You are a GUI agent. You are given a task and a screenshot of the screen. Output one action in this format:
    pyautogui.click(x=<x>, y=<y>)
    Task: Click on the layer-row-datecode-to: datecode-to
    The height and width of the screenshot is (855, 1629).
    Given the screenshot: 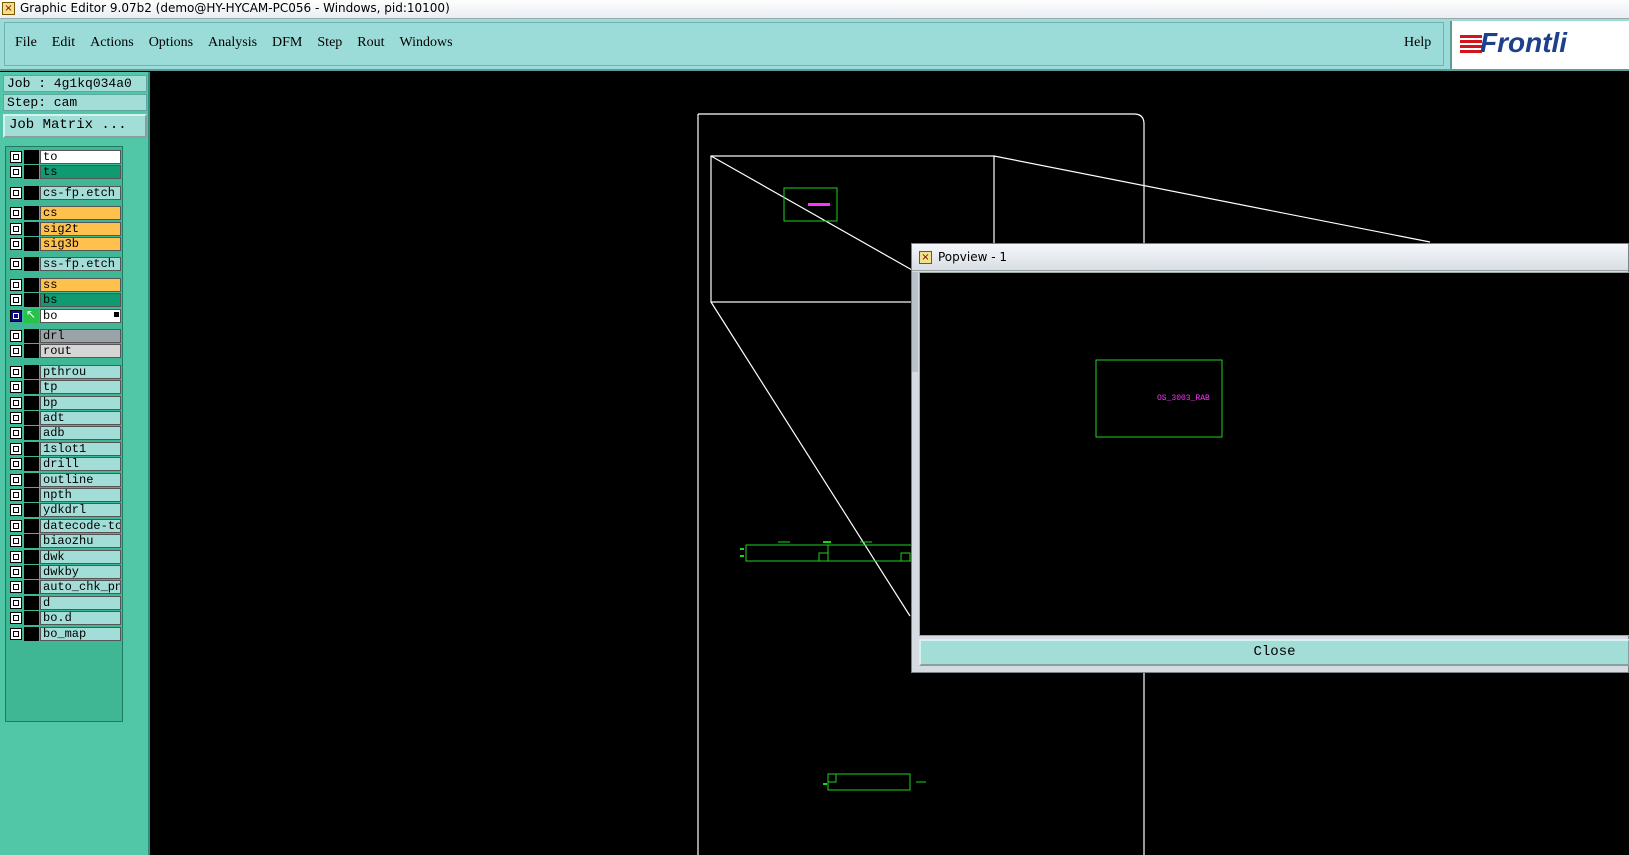 What is the action you would take?
    pyautogui.click(x=64, y=525)
    